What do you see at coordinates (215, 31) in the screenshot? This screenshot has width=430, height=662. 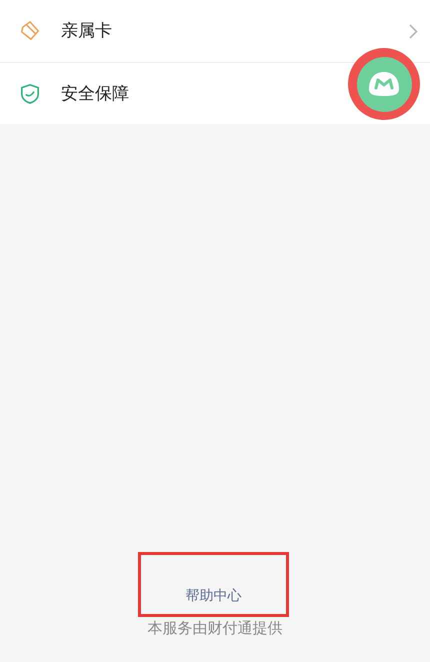 I see `menu-item: 亲属卡` at bounding box center [215, 31].